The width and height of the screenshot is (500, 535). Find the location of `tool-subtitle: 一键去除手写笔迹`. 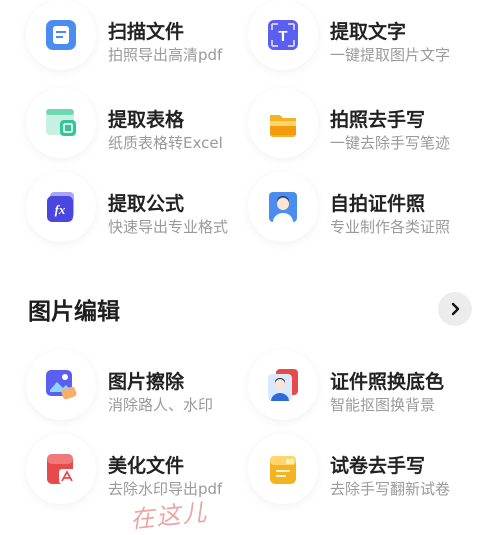

tool-subtitle: 一键去除手写笔迹 is located at coordinates (390, 143).